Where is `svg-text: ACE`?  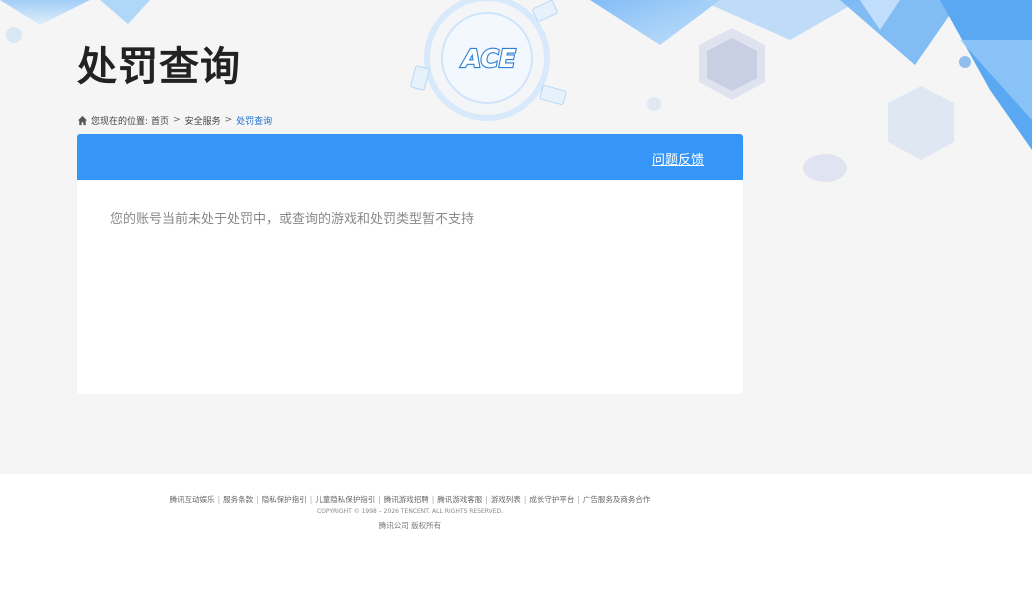
svg-text: ACE is located at coordinates (488, 58).